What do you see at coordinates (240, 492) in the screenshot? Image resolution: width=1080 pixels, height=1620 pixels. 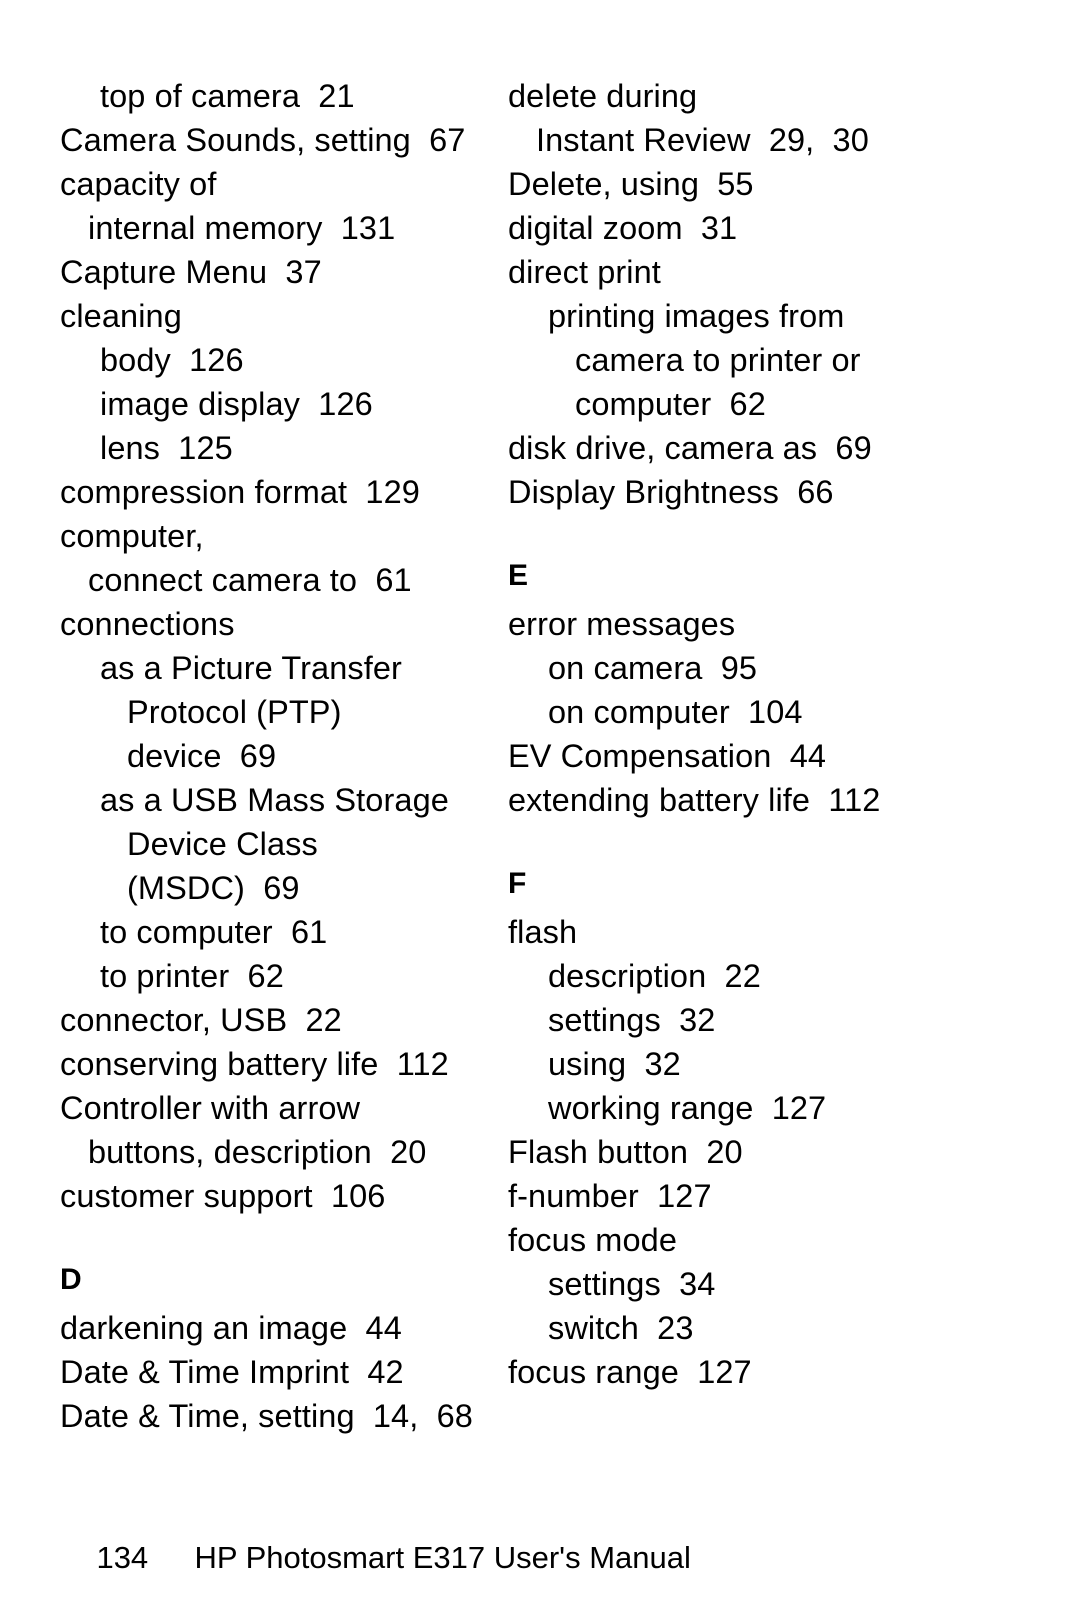 I see `index-entry: compression format 129` at bounding box center [240, 492].